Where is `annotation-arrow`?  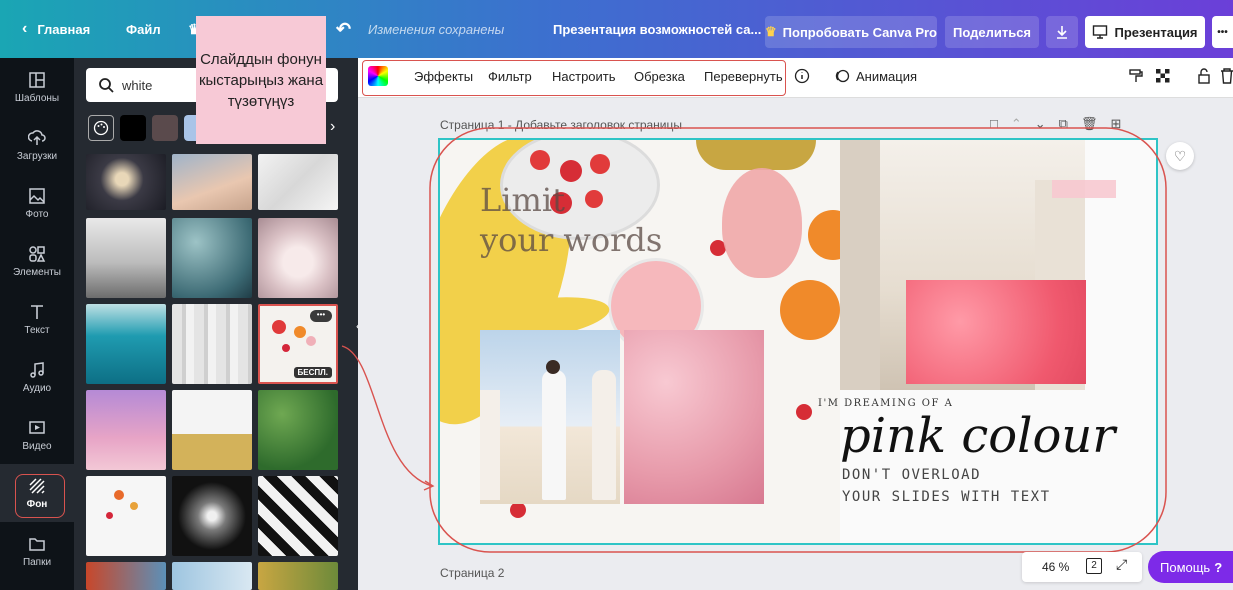
annotation-arrow is located at coordinates (387, 416).